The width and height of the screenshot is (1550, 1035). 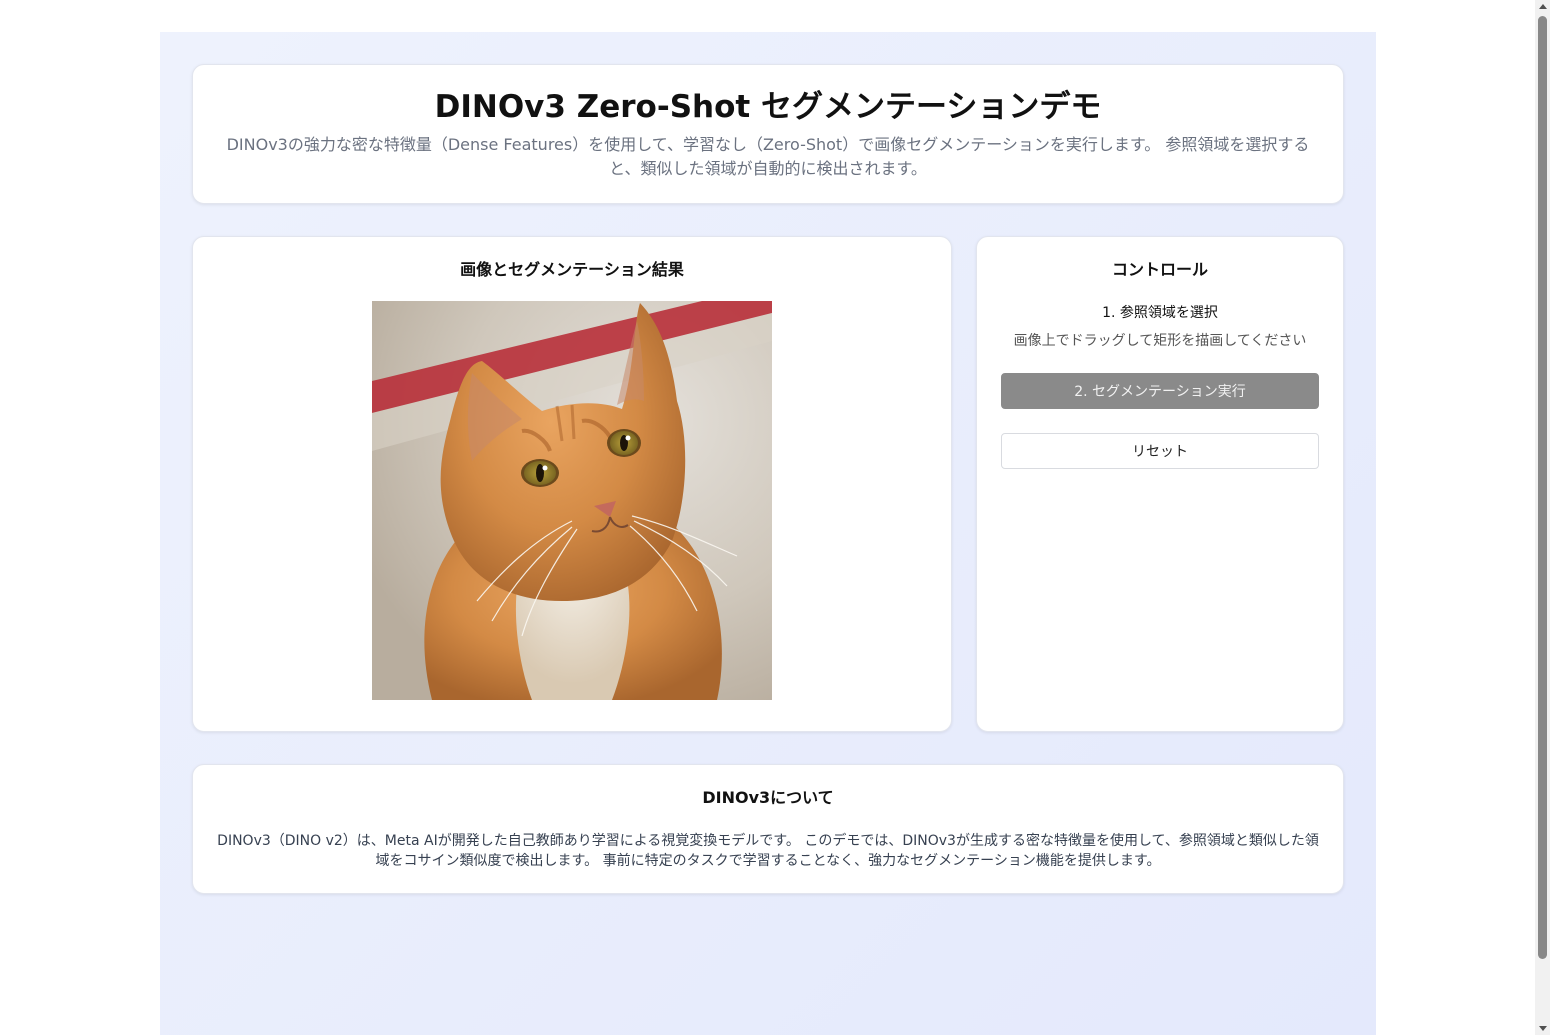 I want to click on vertical-scrollbar, so click(x=1542, y=517).